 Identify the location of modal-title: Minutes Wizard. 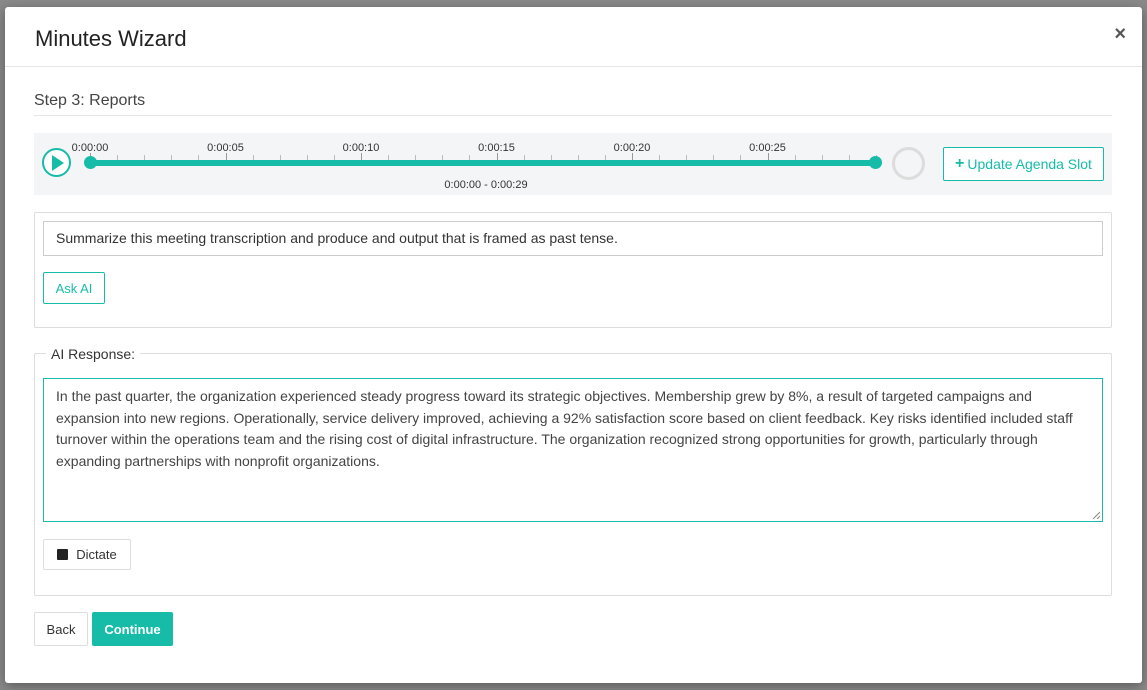
(111, 38).